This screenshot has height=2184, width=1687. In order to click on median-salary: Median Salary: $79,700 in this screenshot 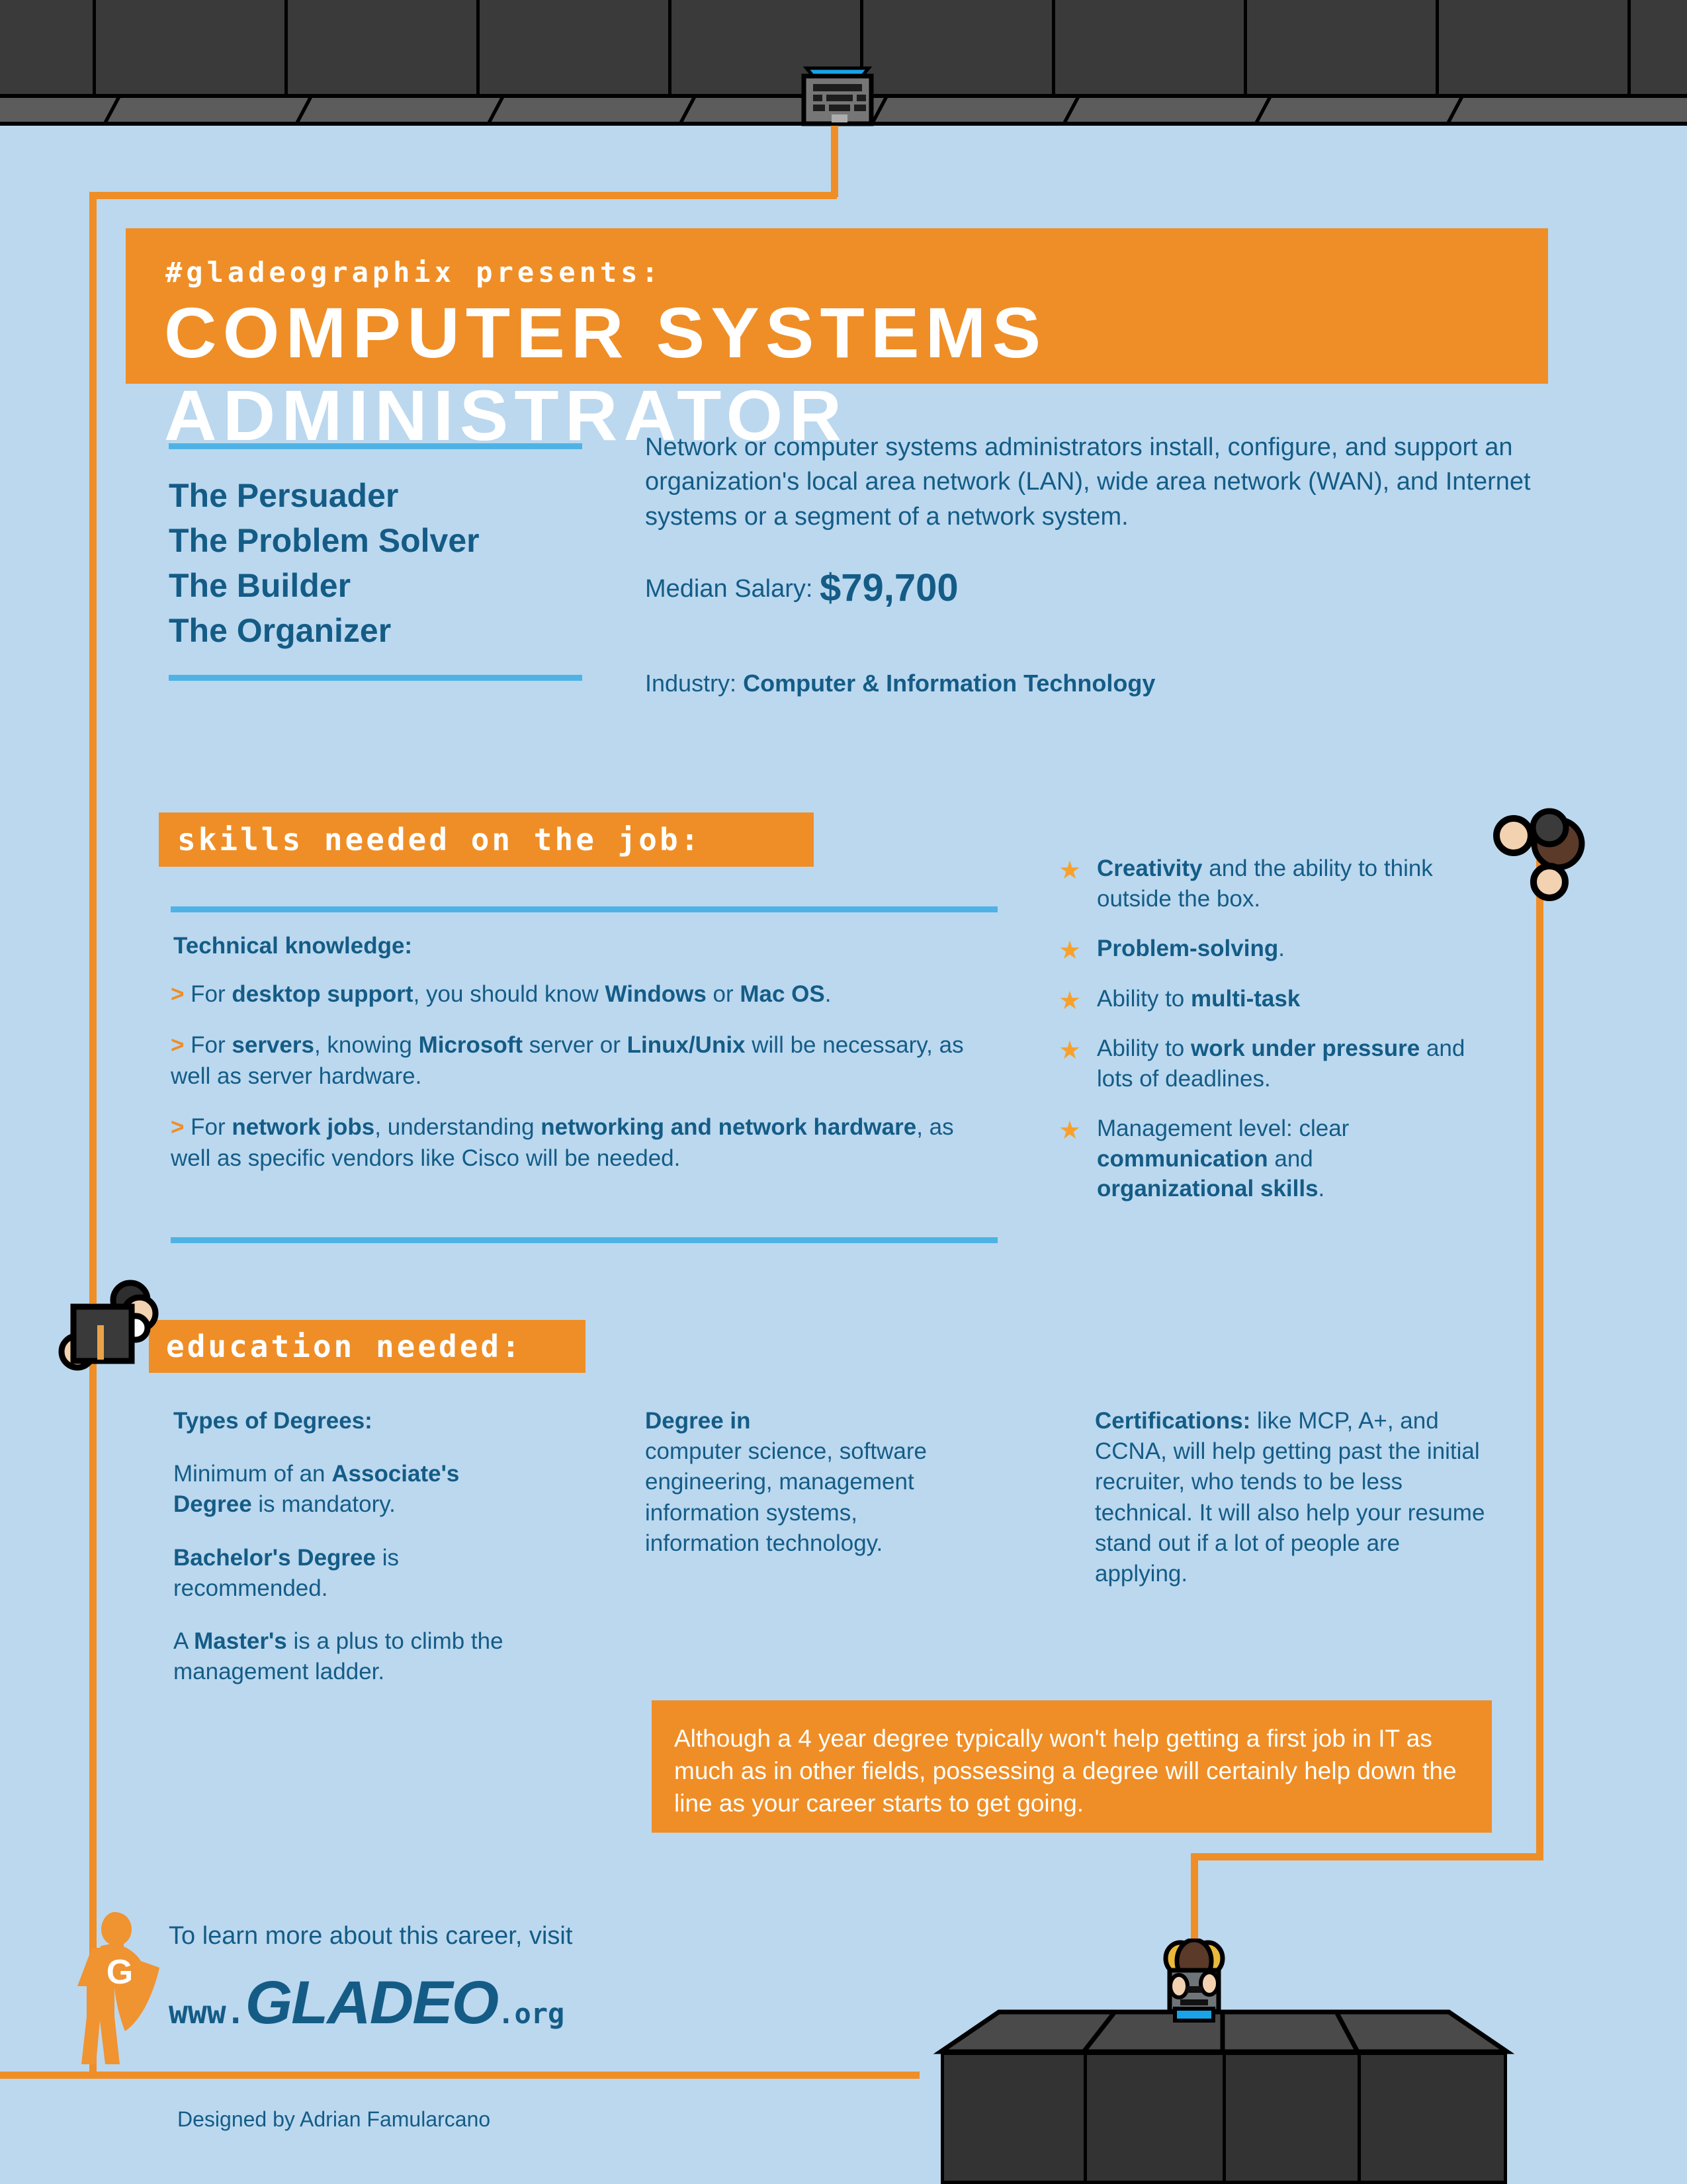, I will do `click(802, 588)`.